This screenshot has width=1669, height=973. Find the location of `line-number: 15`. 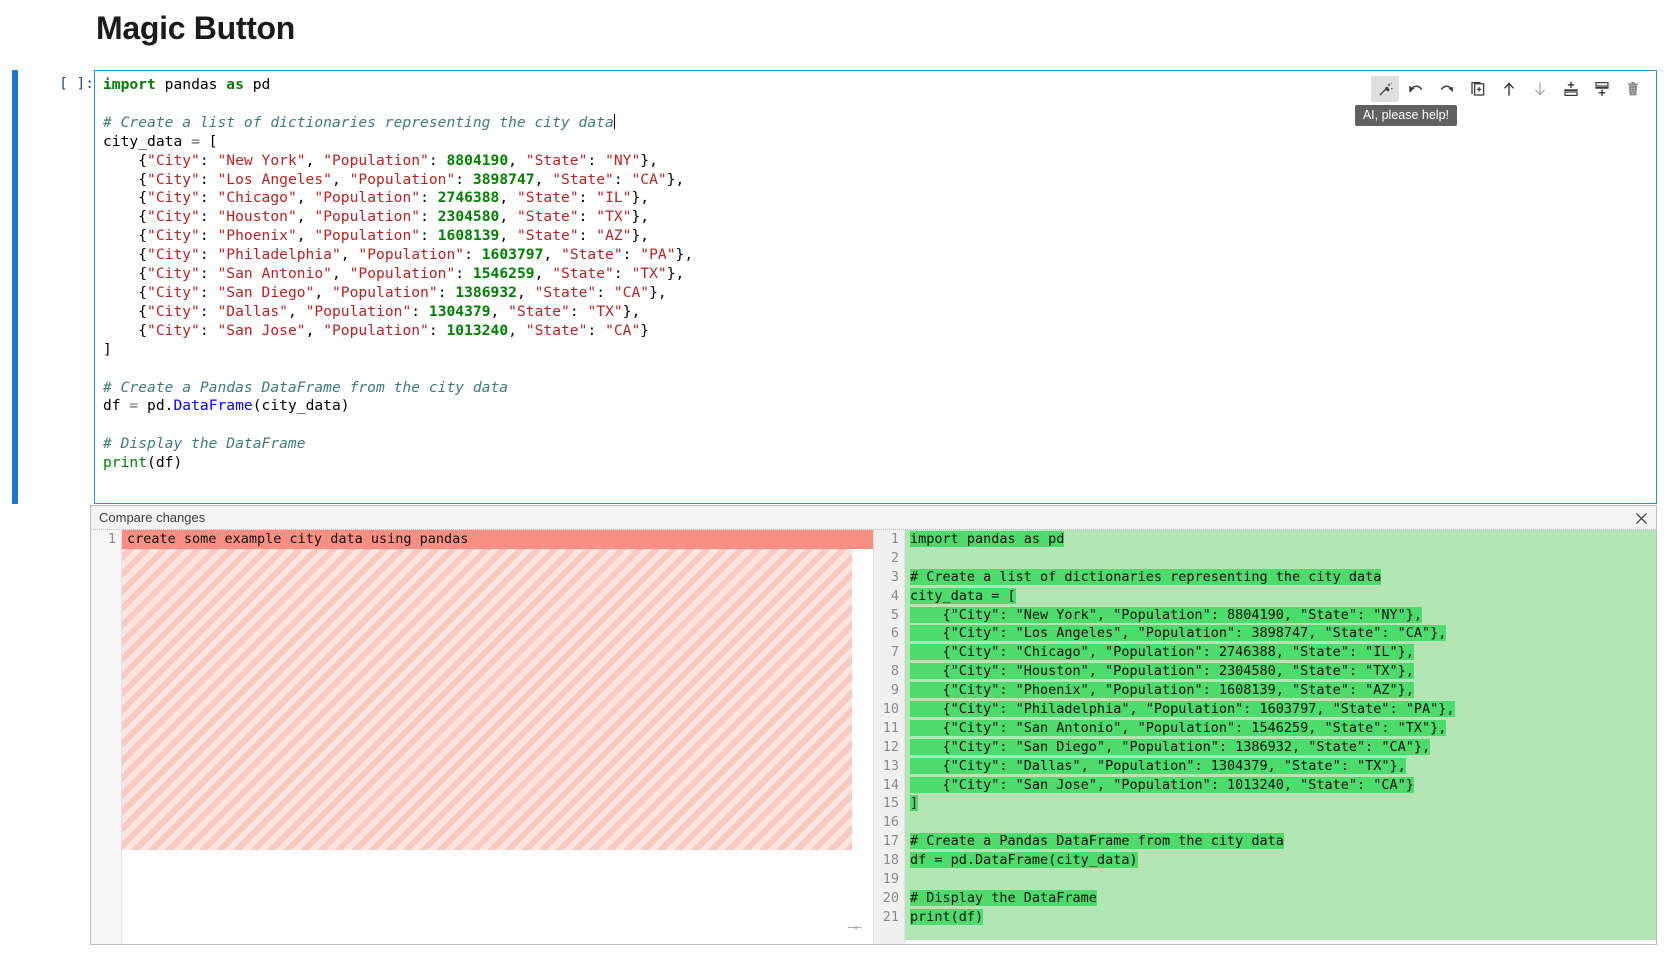

line-number: 15 is located at coordinates (890, 803).